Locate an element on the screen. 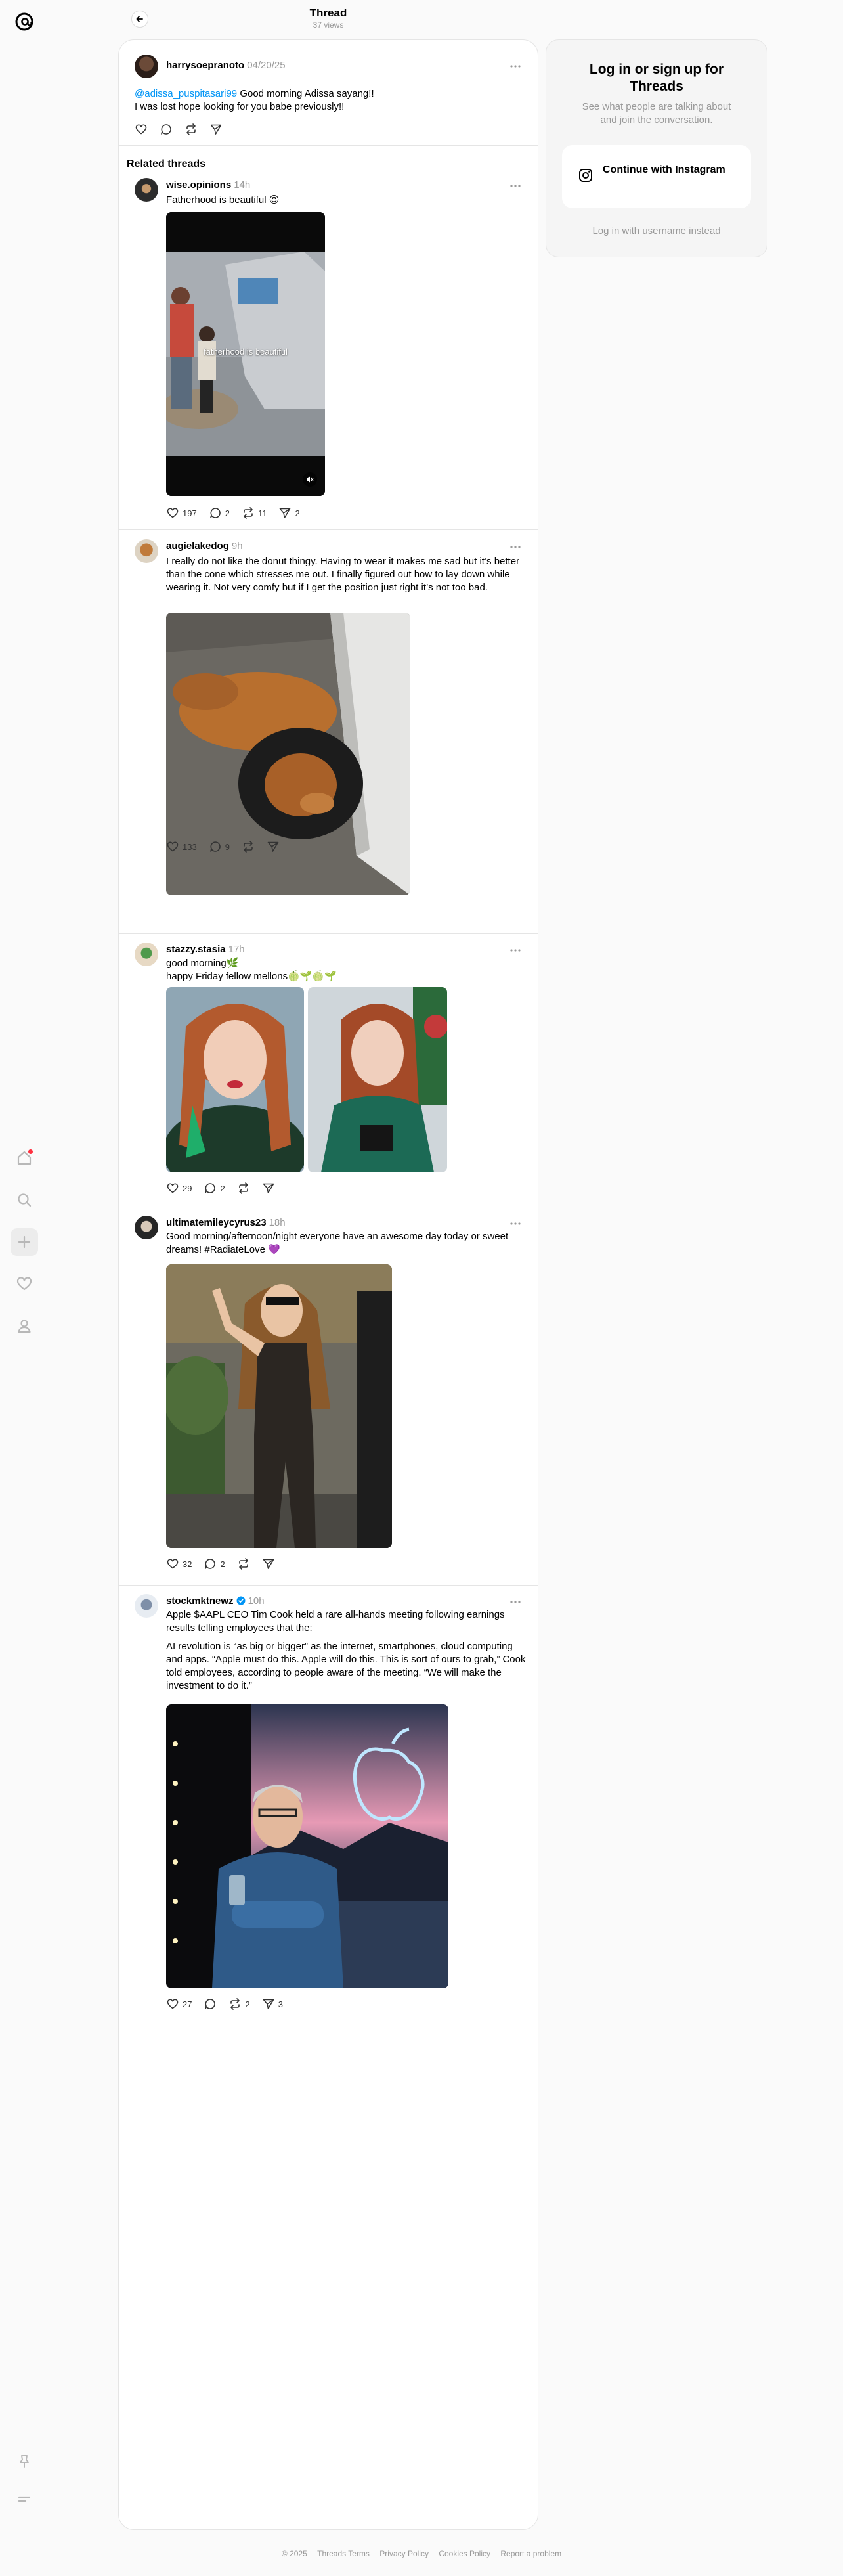 This screenshot has width=843, height=2576. like-count: 133 is located at coordinates (190, 847).